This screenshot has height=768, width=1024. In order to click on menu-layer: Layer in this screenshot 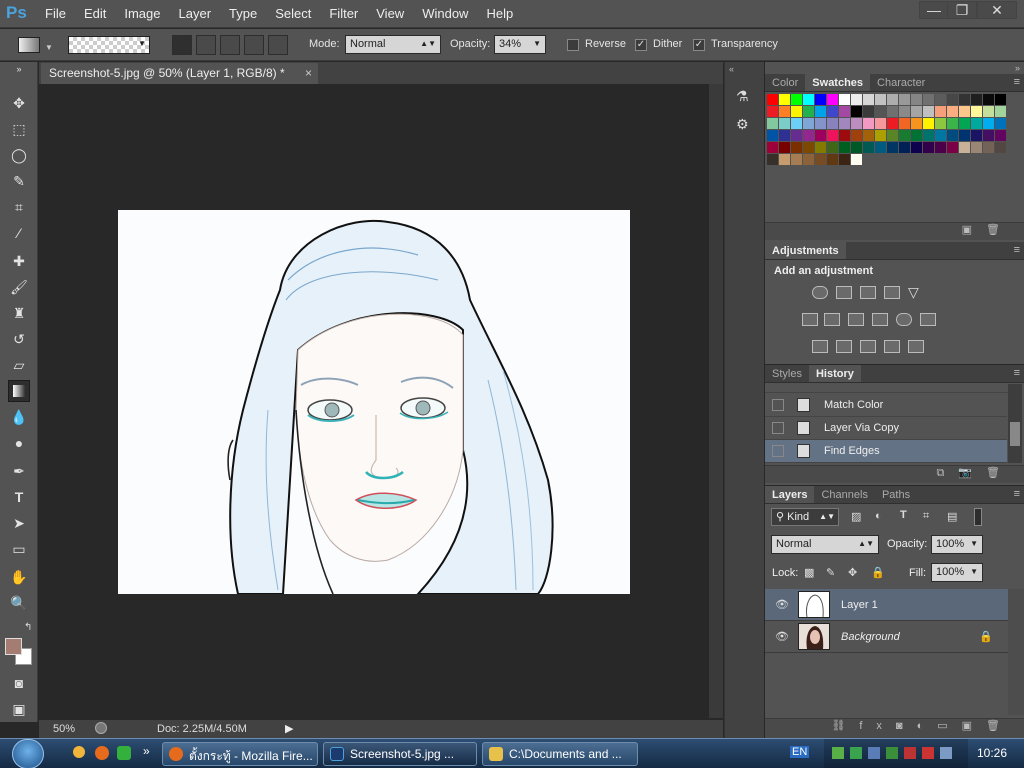, I will do `click(195, 13)`.